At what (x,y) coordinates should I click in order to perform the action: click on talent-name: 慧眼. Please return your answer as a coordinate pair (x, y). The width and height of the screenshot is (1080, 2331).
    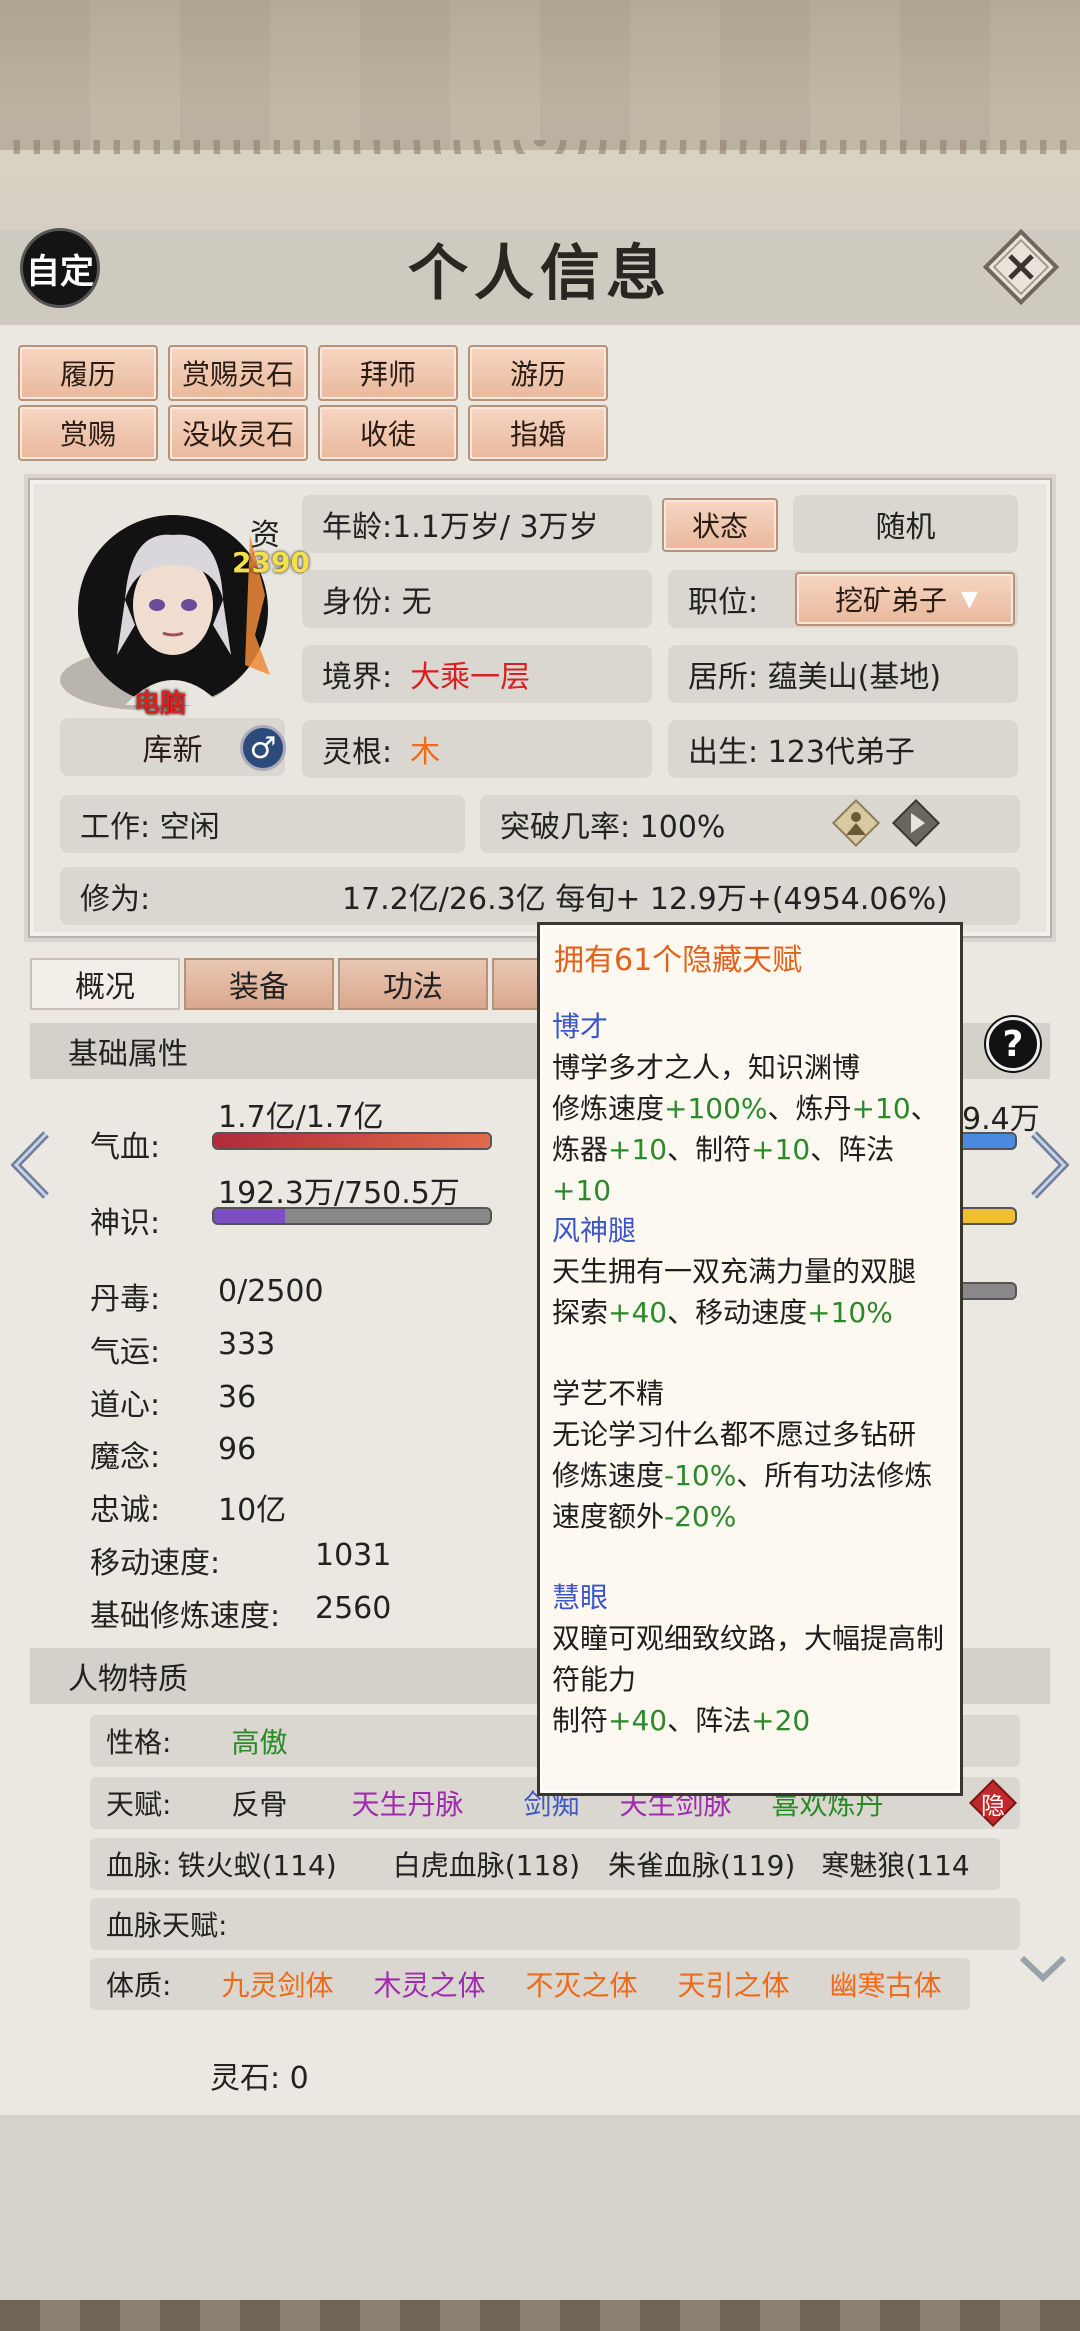
    Looking at the image, I should click on (580, 1597).